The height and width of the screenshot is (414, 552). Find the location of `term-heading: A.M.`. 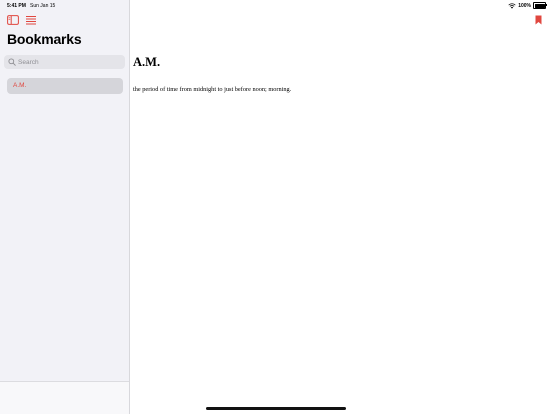

term-heading: A.M. is located at coordinates (147, 62).